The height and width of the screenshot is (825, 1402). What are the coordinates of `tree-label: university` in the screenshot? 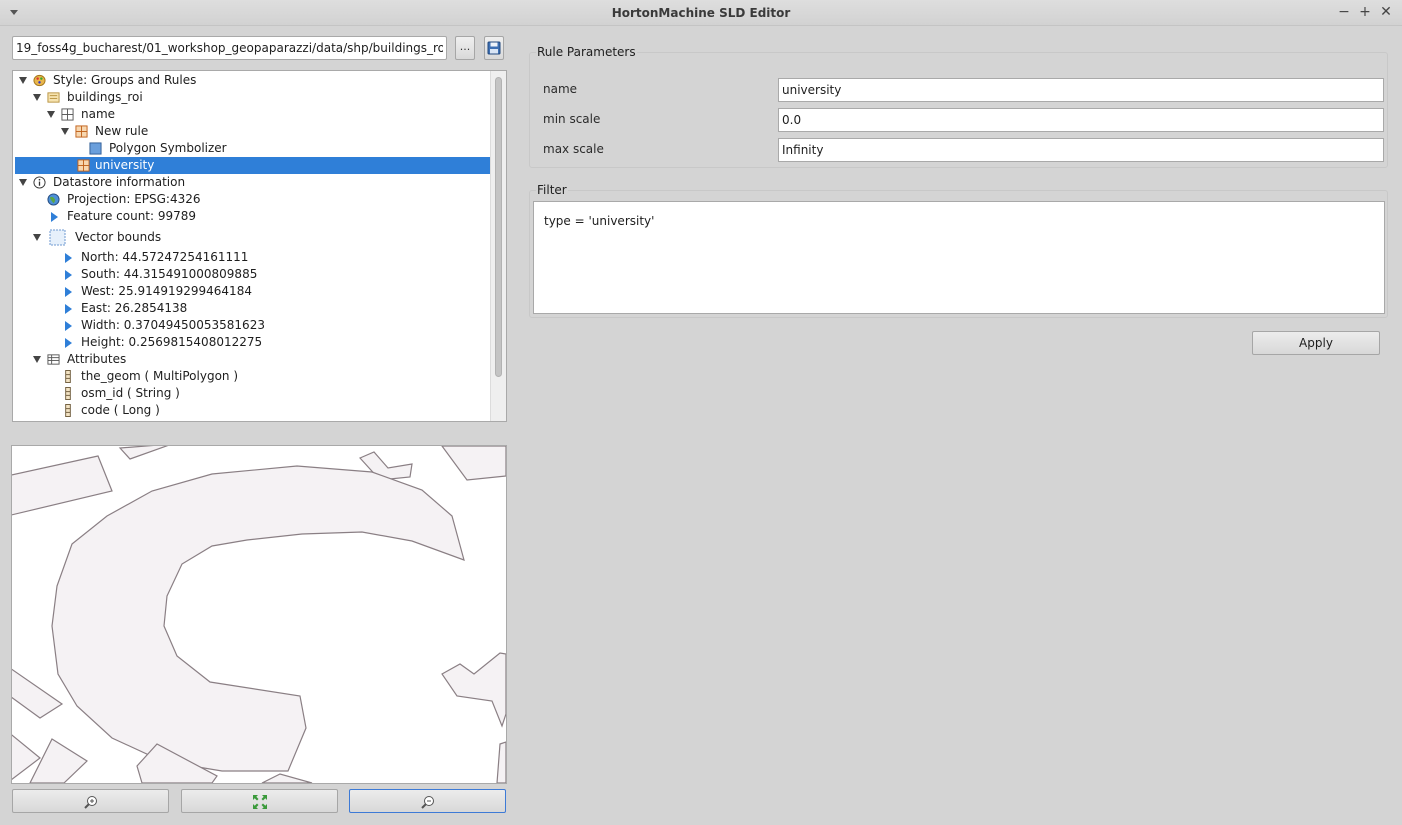 It's located at (125, 165).